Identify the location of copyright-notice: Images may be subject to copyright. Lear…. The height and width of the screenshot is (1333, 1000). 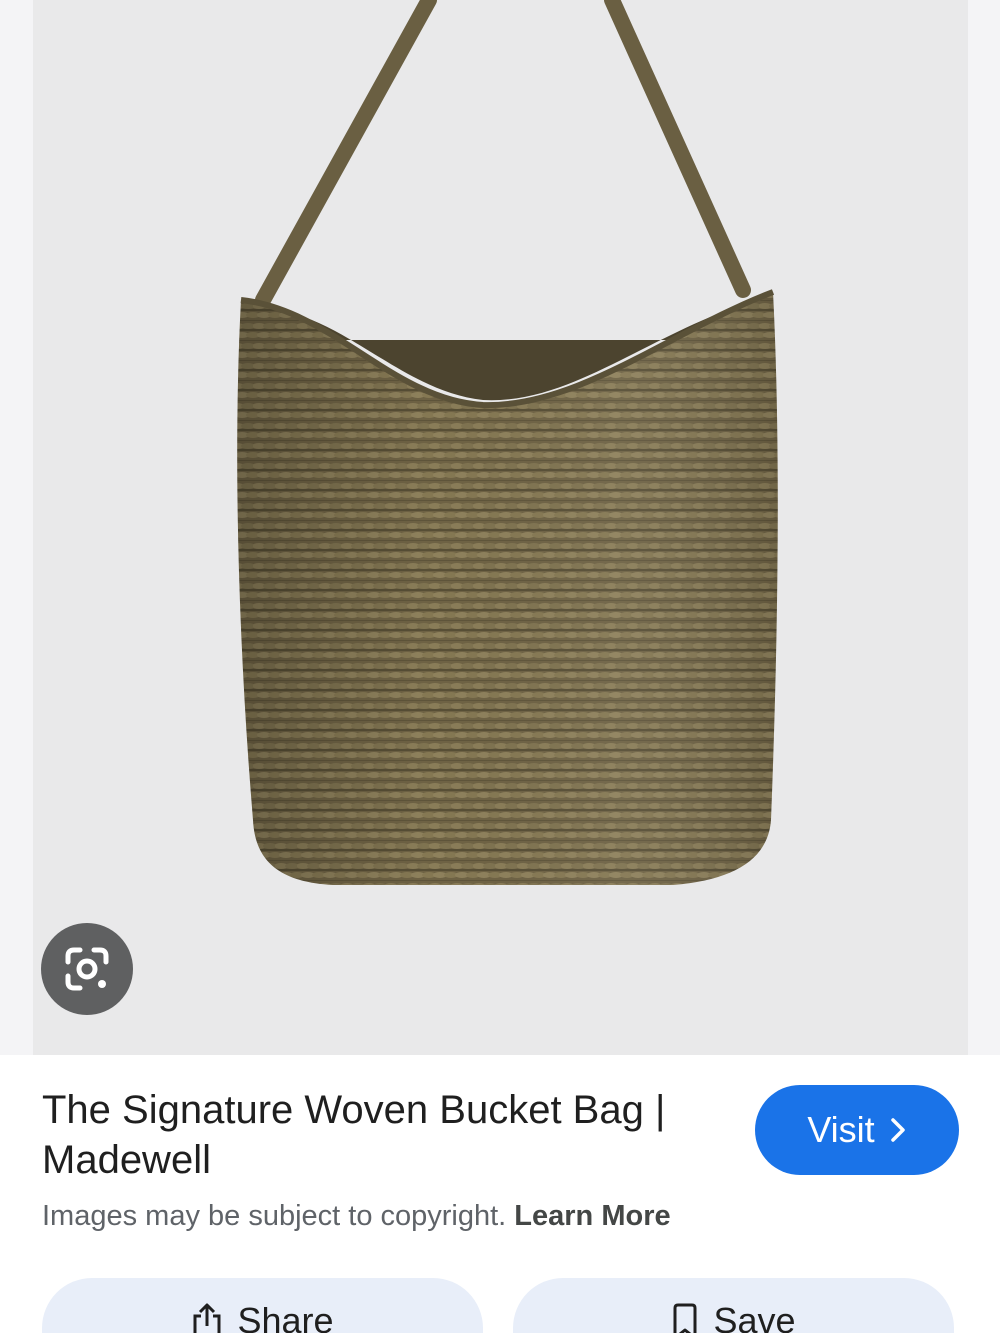
(356, 1216).